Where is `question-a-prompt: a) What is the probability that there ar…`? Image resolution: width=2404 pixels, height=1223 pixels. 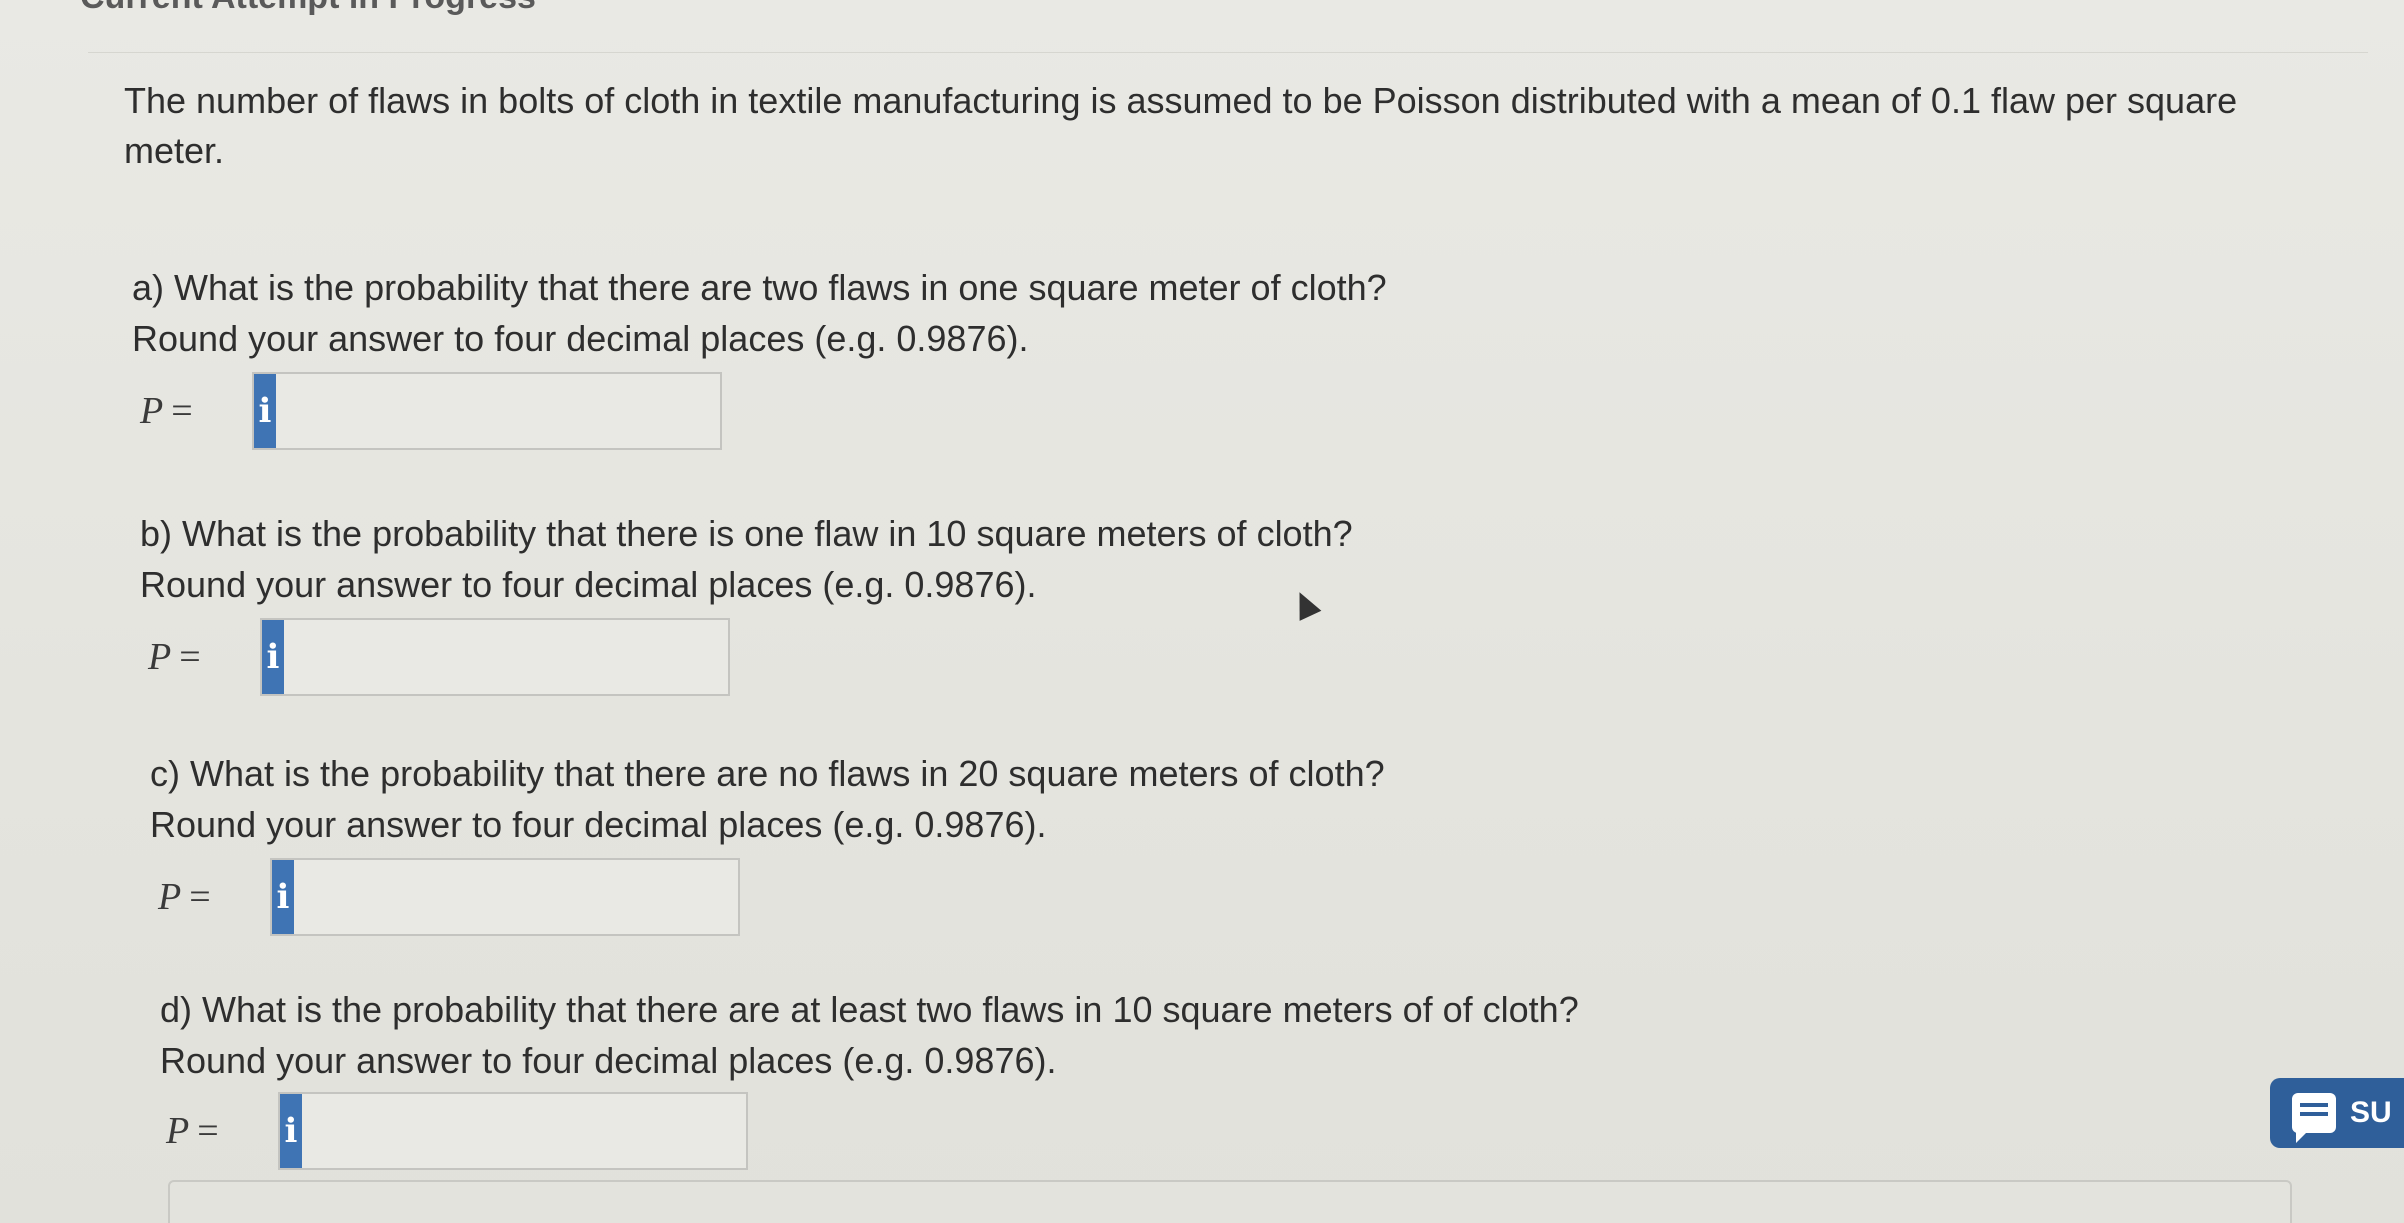
question-a-prompt: a) What is the probability that there ar… is located at coordinates (759, 287).